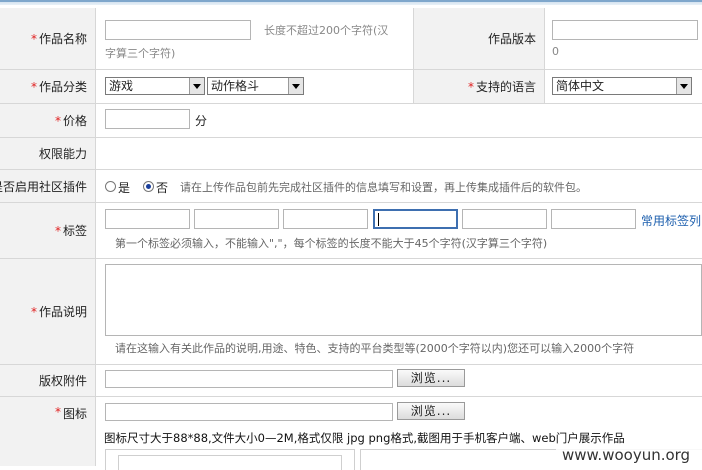 The width and height of the screenshot is (702, 470). Describe the element at coordinates (249, 379) in the screenshot. I see `copyright-file-input` at that location.